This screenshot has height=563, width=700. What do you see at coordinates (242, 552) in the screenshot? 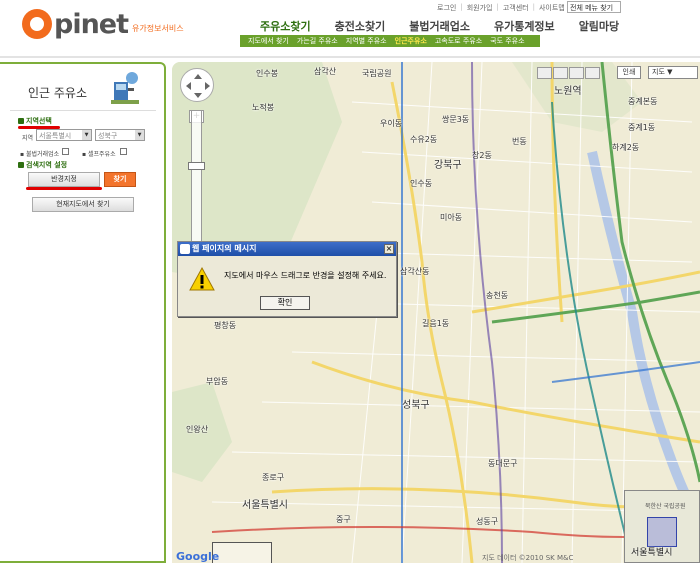
I see `scale-bar` at bounding box center [242, 552].